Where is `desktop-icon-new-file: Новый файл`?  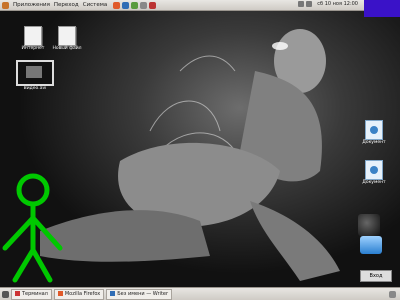 desktop-icon-new-file: Новый файл is located at coordinates (67, 38).